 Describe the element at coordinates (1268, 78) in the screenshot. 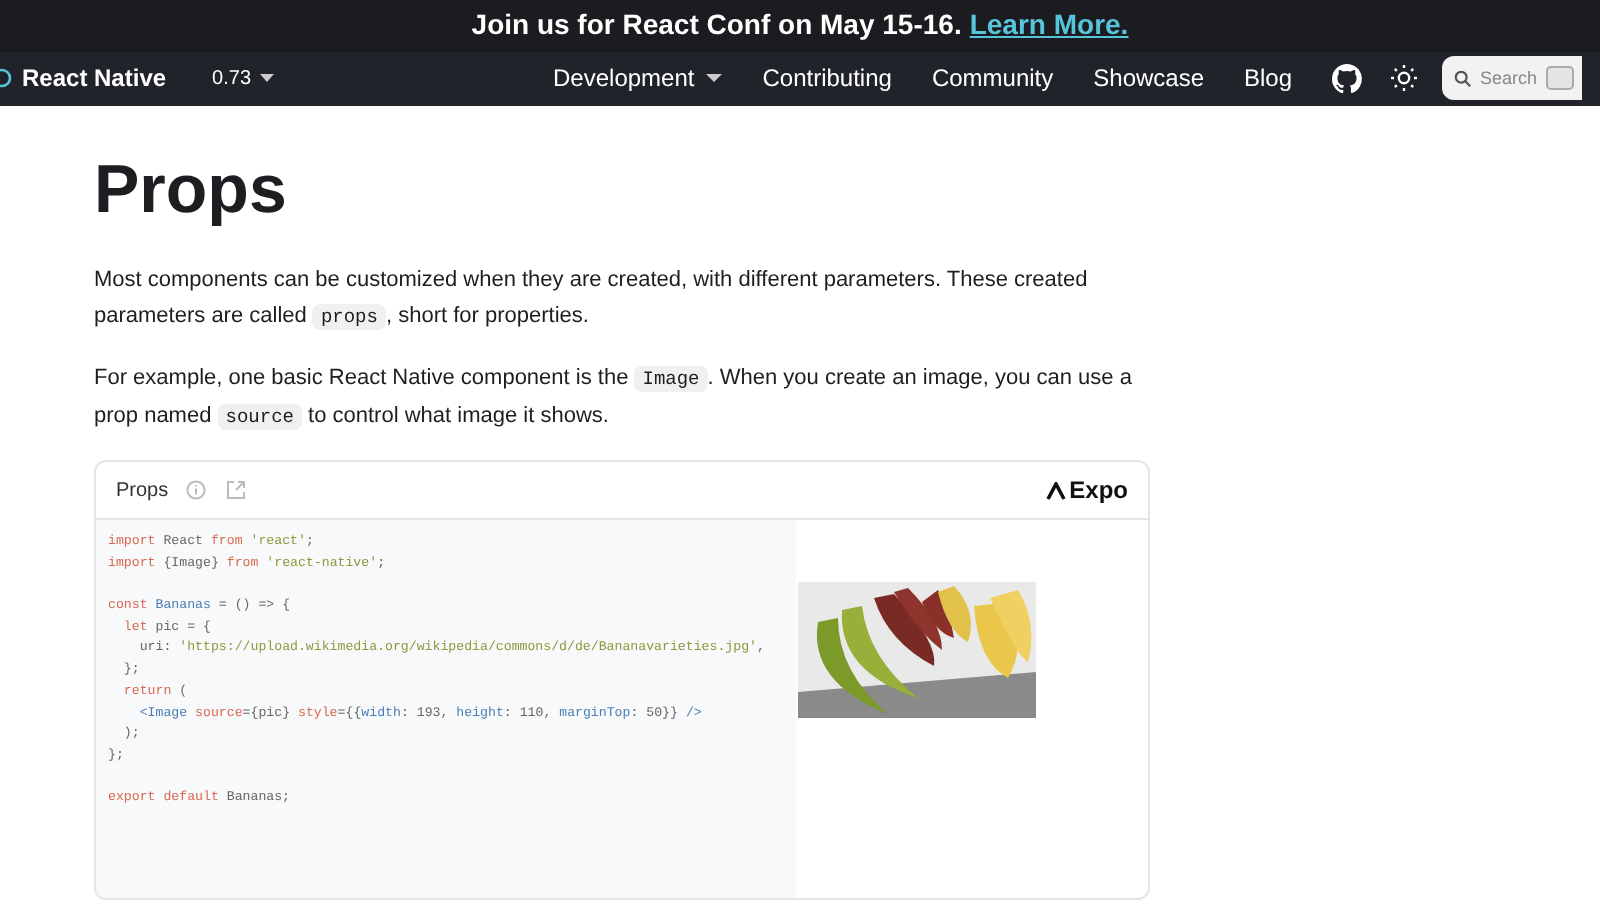

I see `nav-link: Blog` at that location.